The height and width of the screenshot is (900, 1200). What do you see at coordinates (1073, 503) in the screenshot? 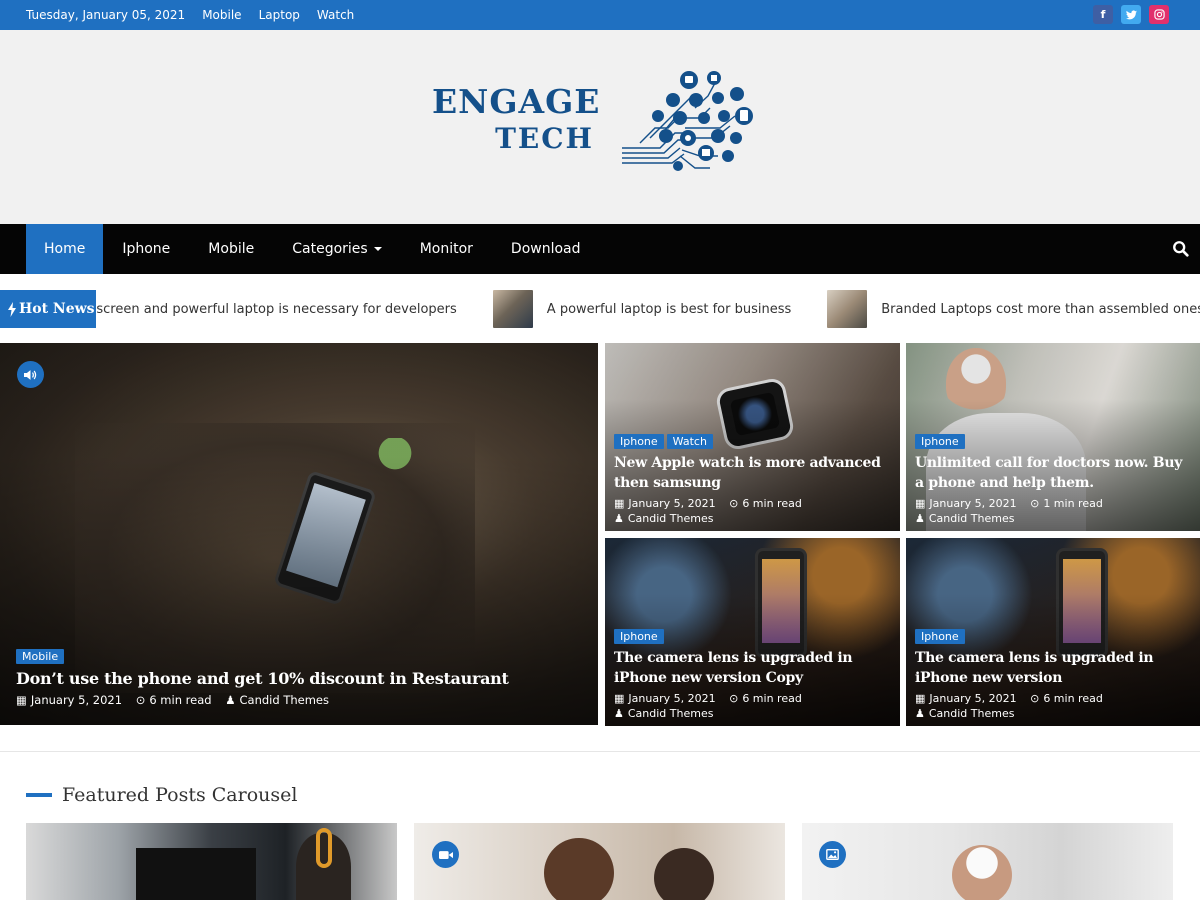
I see `post-read-time: 1 min read` at bounding box center [1073, 503].